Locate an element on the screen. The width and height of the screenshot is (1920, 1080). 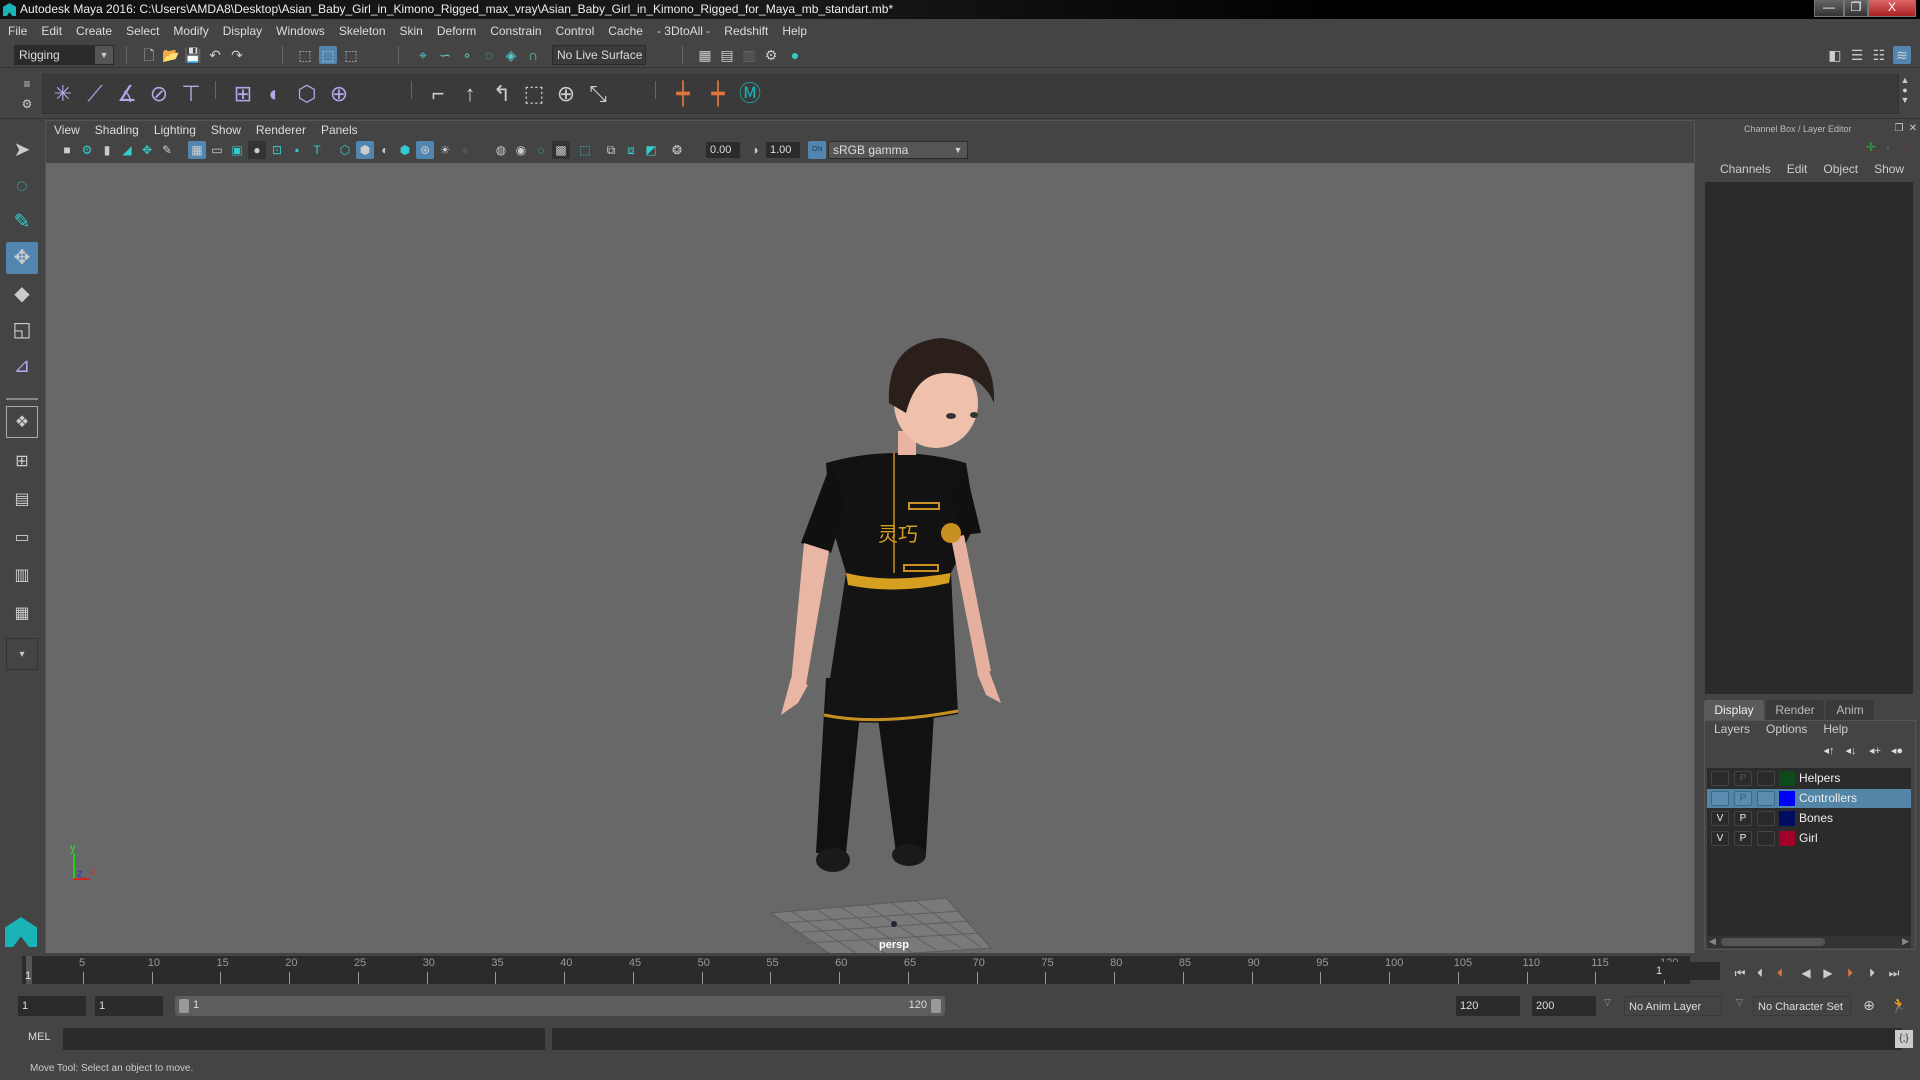
scale-constraint-icon: ⬚ is located at coordinates (534, 94).